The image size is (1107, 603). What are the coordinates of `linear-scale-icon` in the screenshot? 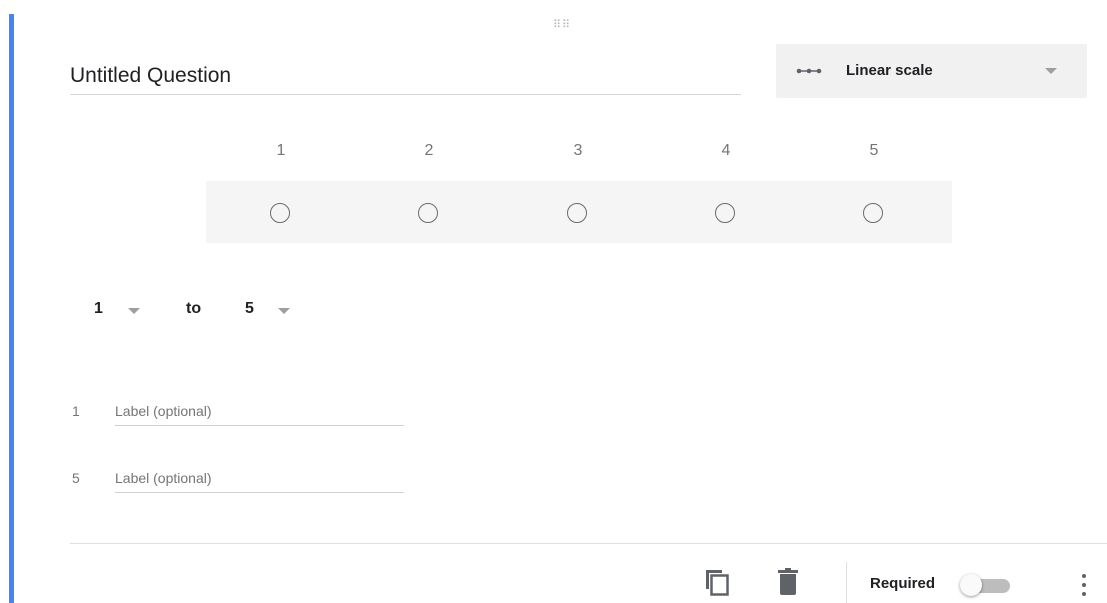 It's located at (809, 71).